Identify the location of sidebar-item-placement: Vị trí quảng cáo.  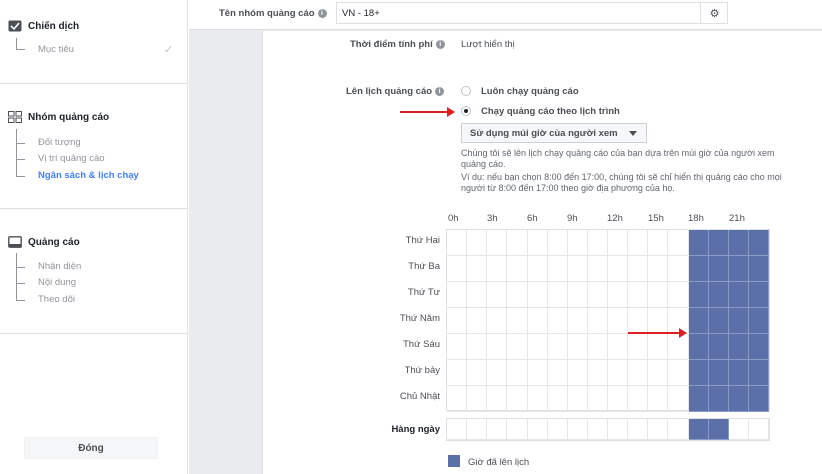
(71, 158).